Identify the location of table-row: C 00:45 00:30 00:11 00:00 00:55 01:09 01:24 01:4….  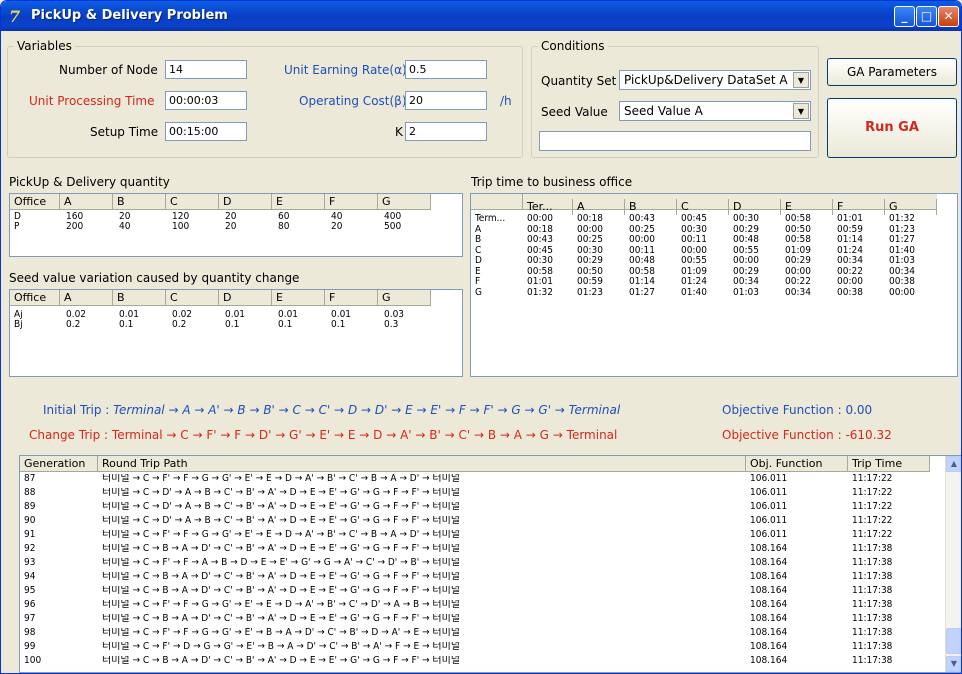
(704, 251).